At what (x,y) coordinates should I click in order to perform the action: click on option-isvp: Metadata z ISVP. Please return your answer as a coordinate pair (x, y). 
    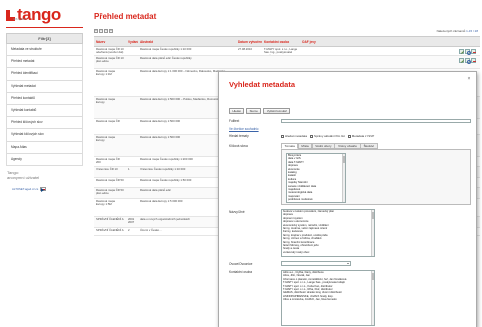
    Looking at the image, I should click on (360, 136).